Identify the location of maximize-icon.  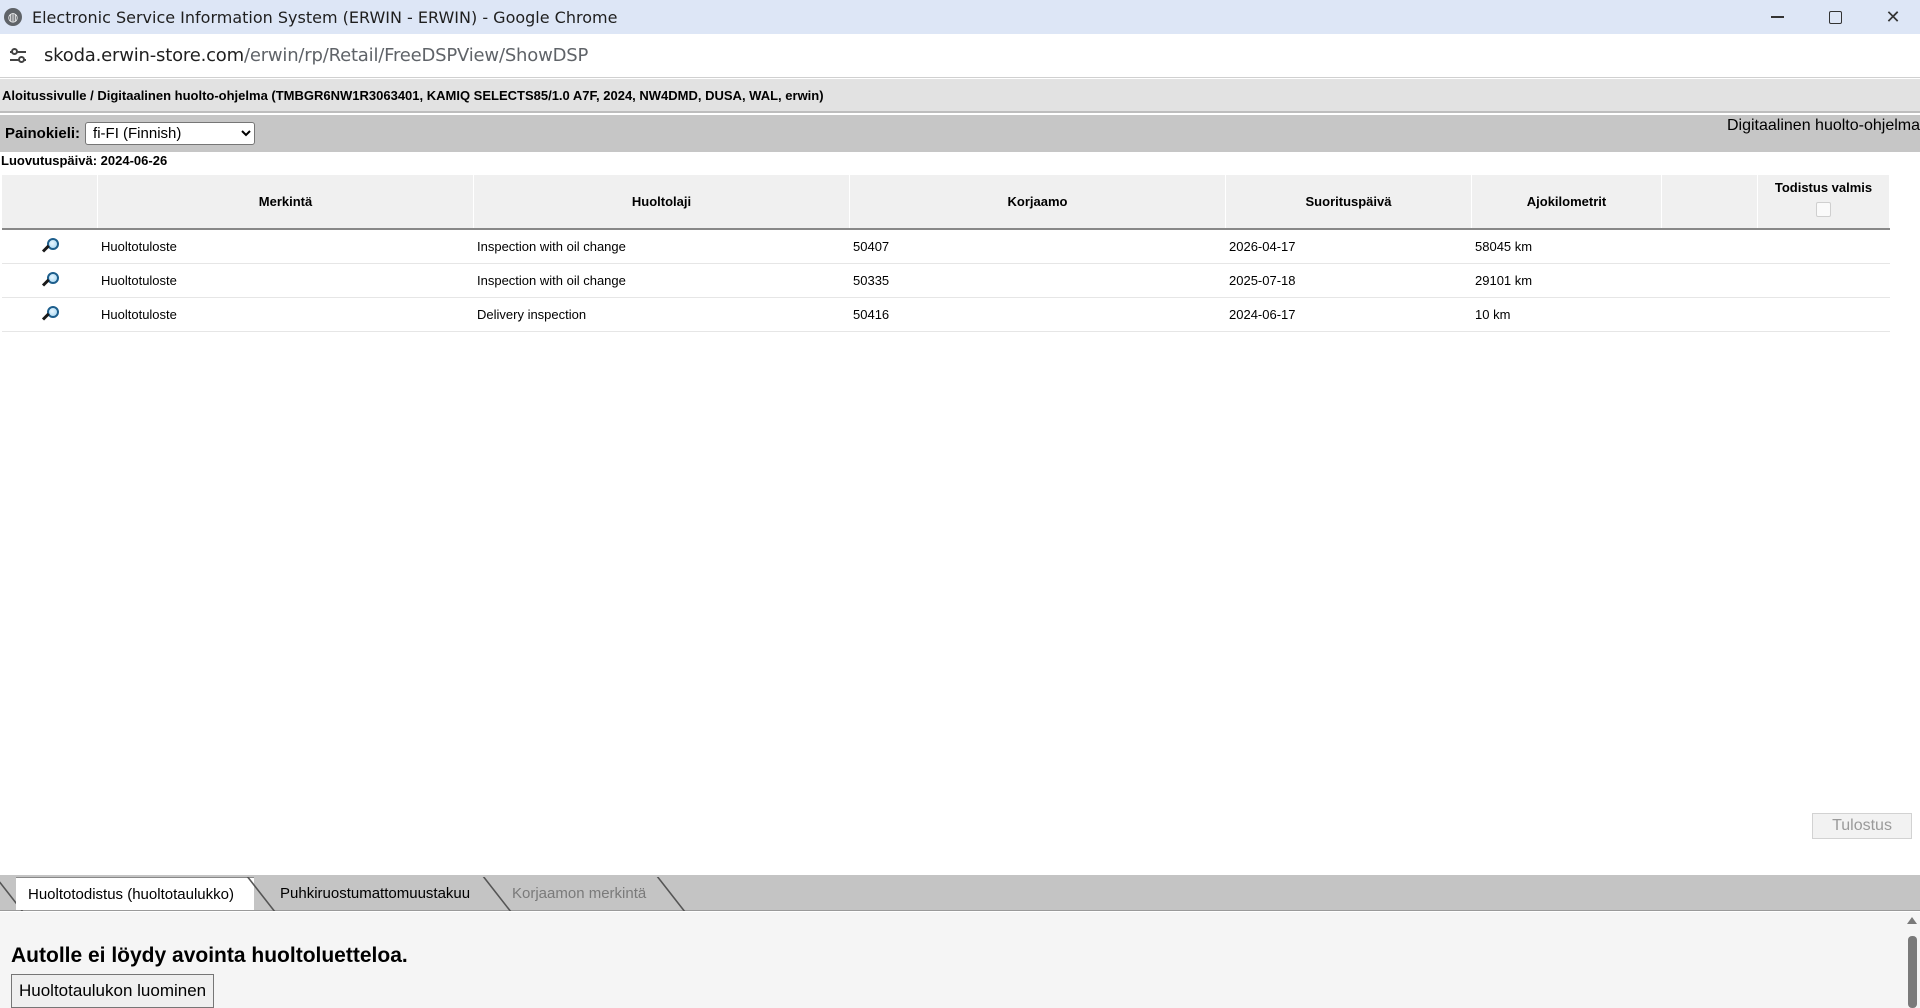
(1835, 17).